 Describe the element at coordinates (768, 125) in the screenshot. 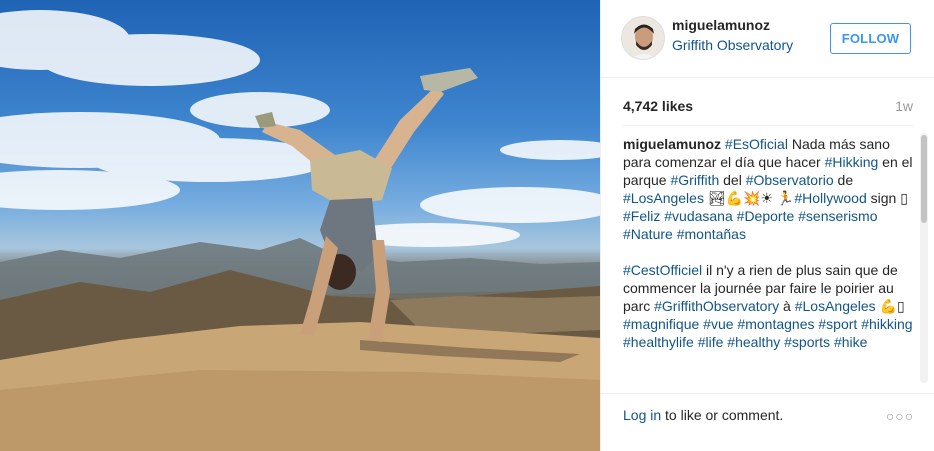

I see `divider` at that location.